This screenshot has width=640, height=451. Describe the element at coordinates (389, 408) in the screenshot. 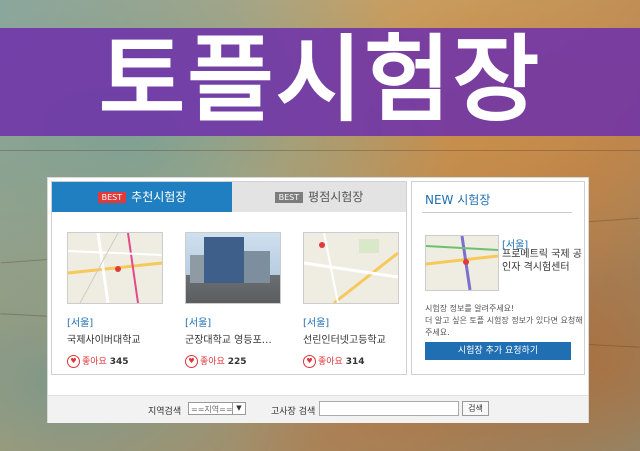

I see `center-search-input` at that location.